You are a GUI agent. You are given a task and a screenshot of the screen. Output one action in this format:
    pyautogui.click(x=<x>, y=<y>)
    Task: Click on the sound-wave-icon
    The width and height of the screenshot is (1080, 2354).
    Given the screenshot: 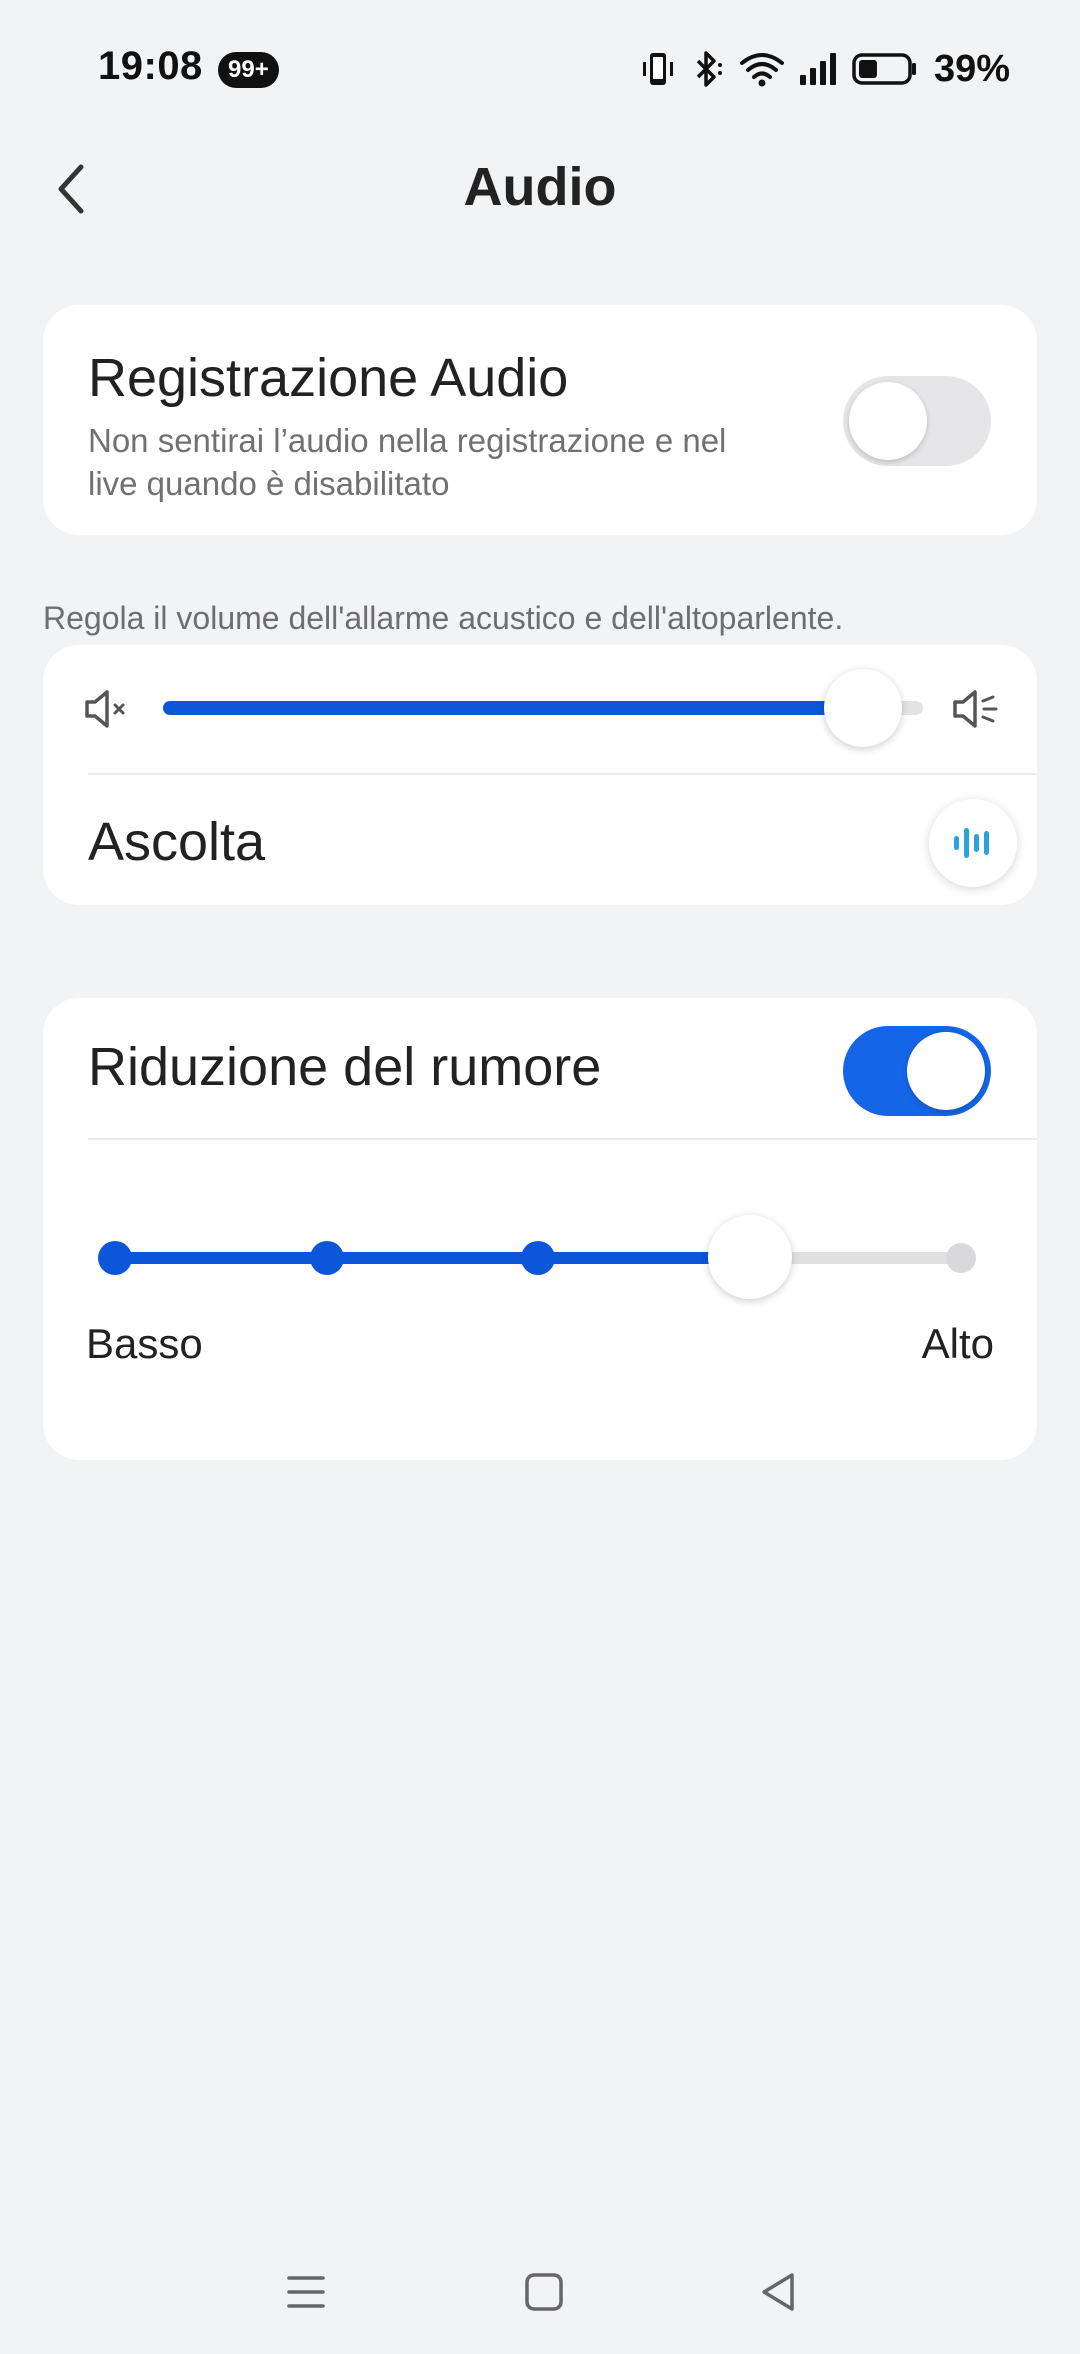 What is the action you would take?
    pyautogui.click(x=971, y=843)
    